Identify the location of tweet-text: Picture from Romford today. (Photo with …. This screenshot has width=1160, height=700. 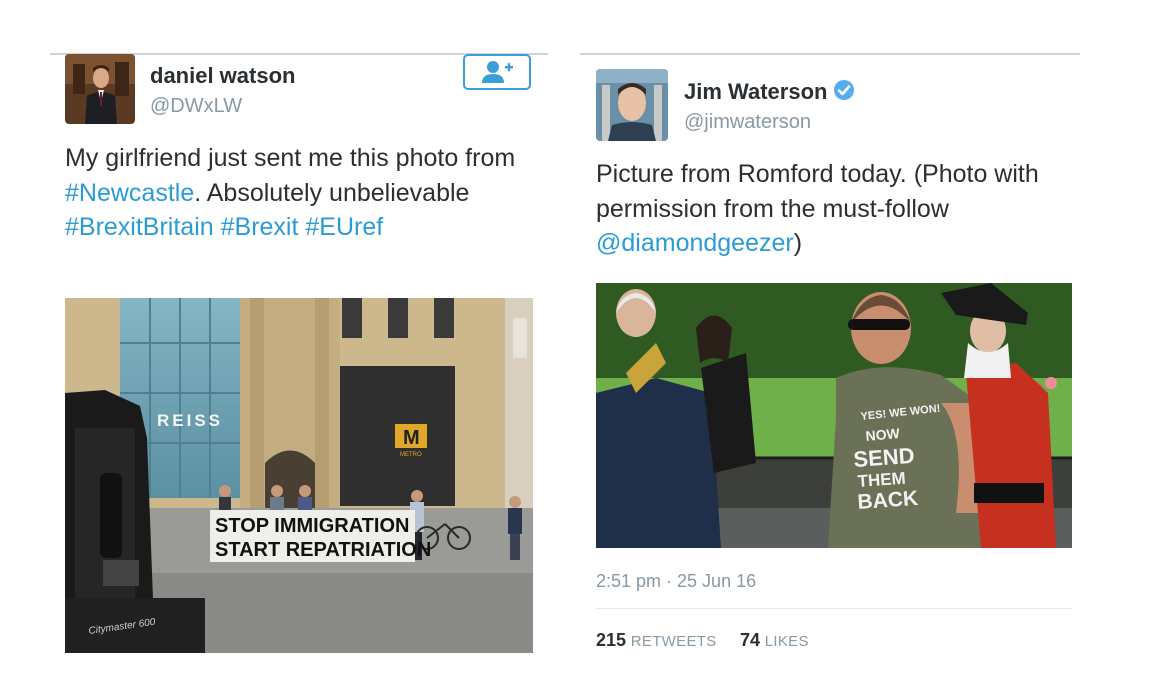
(836, 209).